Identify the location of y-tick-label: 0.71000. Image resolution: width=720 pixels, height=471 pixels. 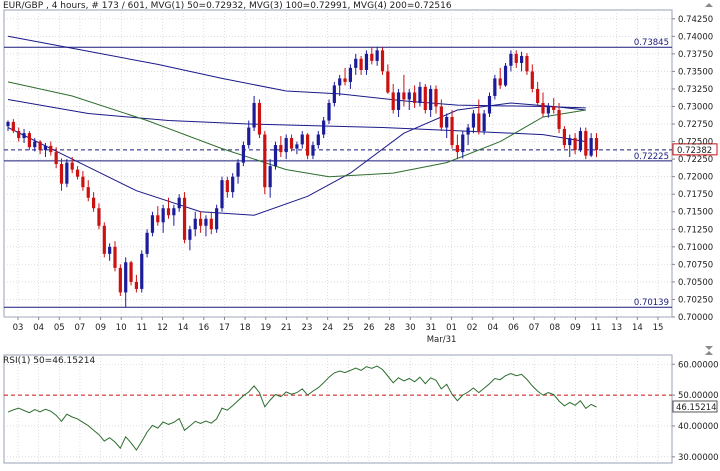
(695, 248).